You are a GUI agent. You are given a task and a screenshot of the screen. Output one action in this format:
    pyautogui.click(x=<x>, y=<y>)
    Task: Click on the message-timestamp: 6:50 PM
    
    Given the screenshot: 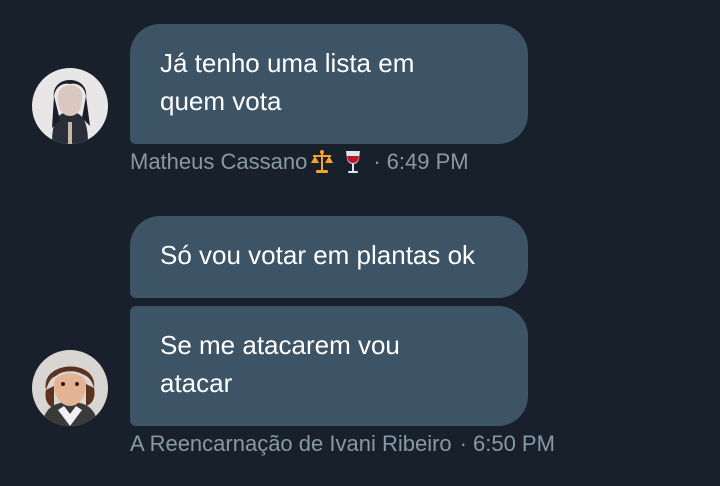 What is the action you would take?
    pyautogui.click(x=513, y=443)
    